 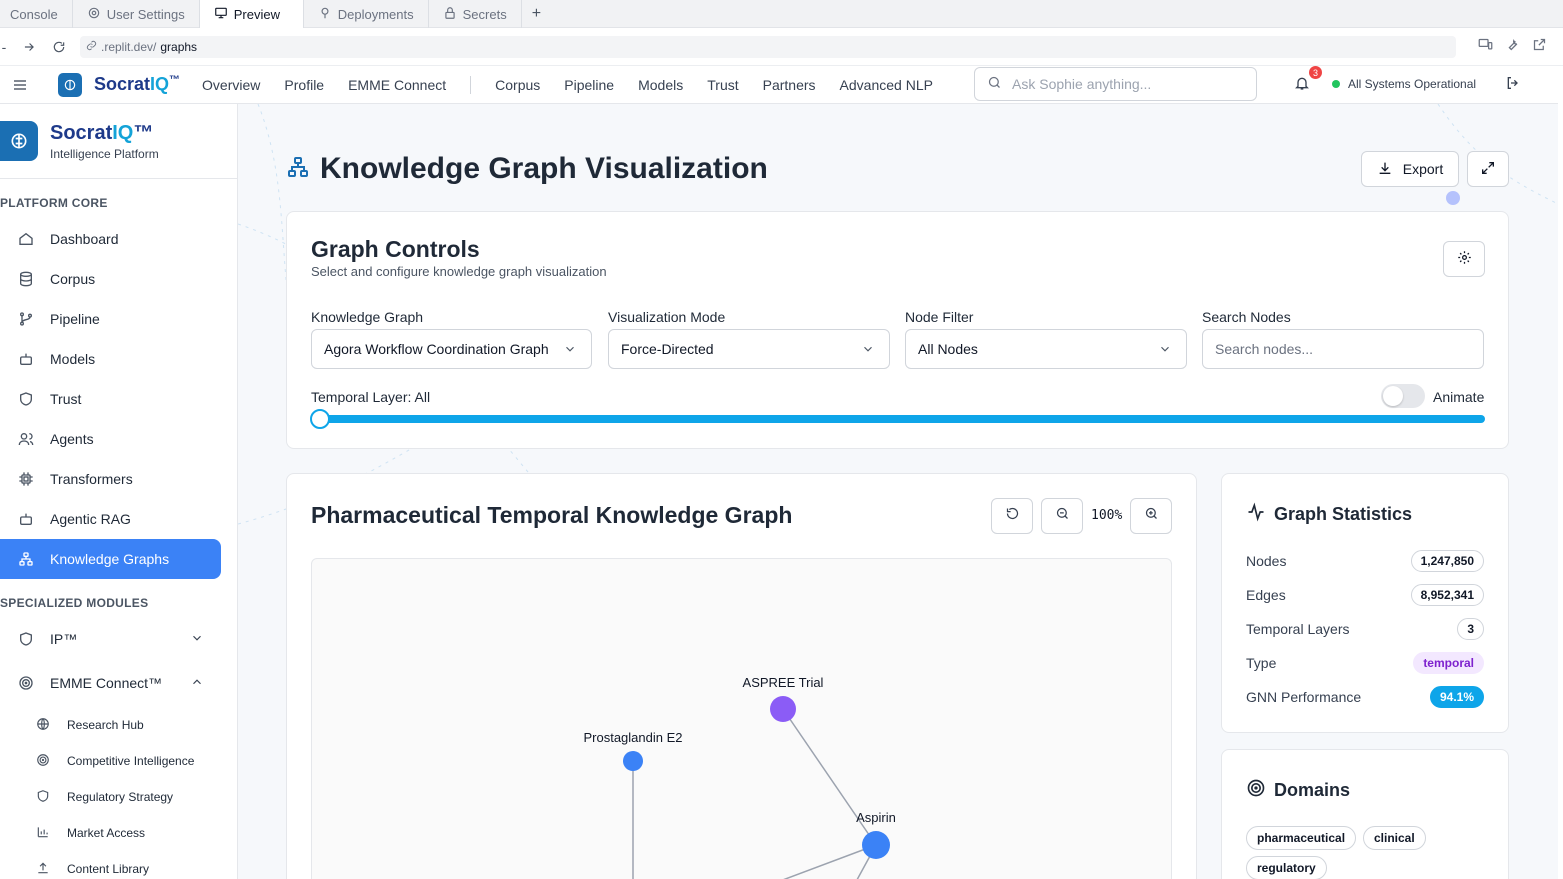 What do you see at coordinates (722, 85) in the screenshot?
I see `nav-trust: Trust` at bounding box center [722, 85].